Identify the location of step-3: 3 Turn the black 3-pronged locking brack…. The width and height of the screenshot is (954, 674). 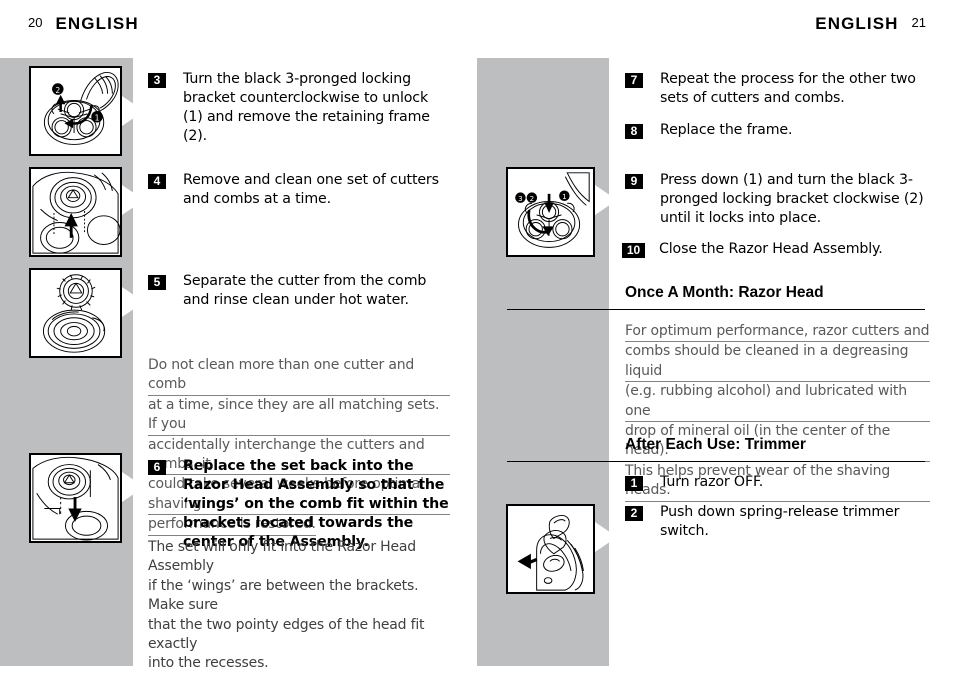
(298, 108).